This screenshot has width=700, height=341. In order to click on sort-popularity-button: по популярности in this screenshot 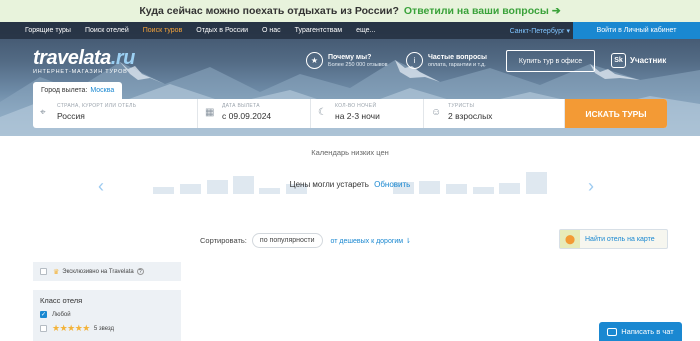, I will do `click(287, 240)`.